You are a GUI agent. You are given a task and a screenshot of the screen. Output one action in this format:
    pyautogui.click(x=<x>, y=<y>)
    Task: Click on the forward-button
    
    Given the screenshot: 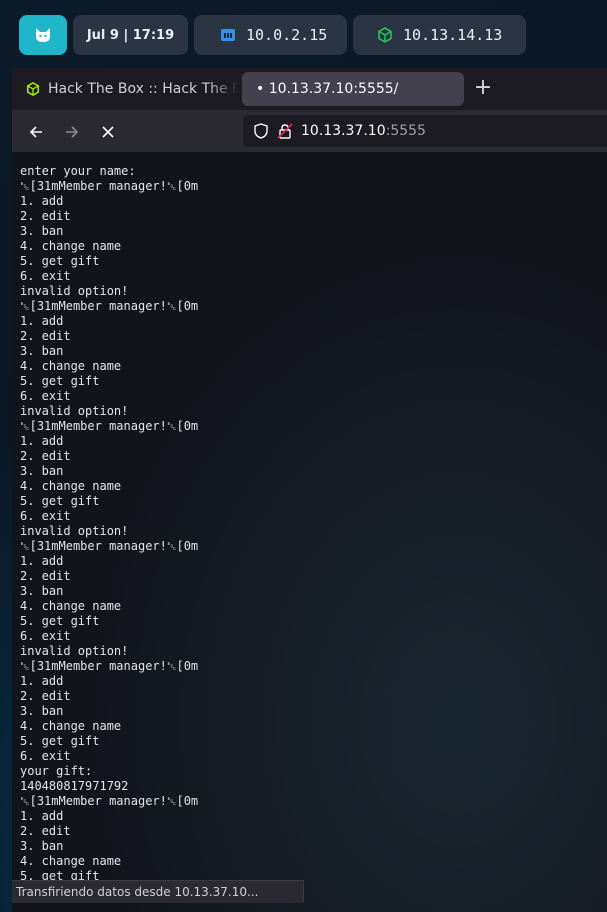 What is the action you would take?
    pyautogui.click(x=72, y=132)
    